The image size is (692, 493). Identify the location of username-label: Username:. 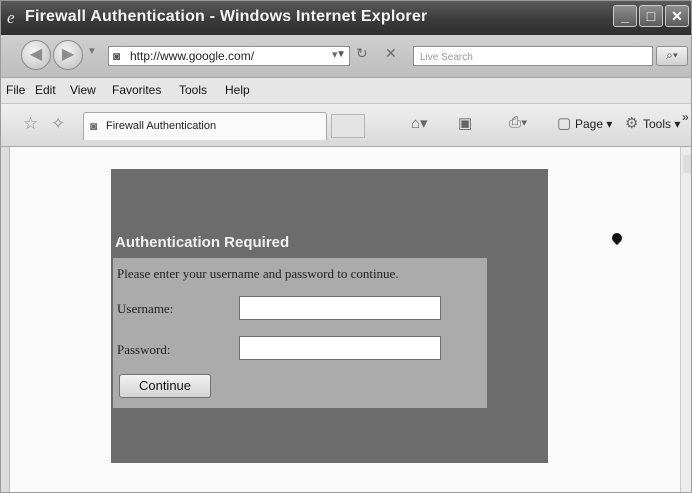
(145, 308).